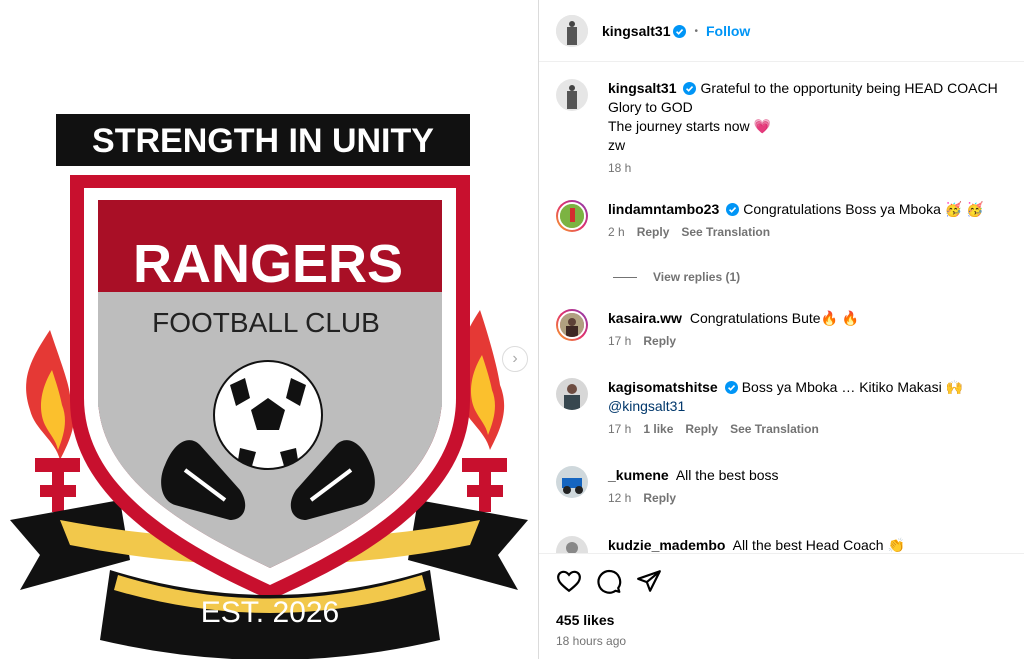 The width and height of the screenshot is (1024, 659). I want to click on caption-line: zw, so click(617, 145).